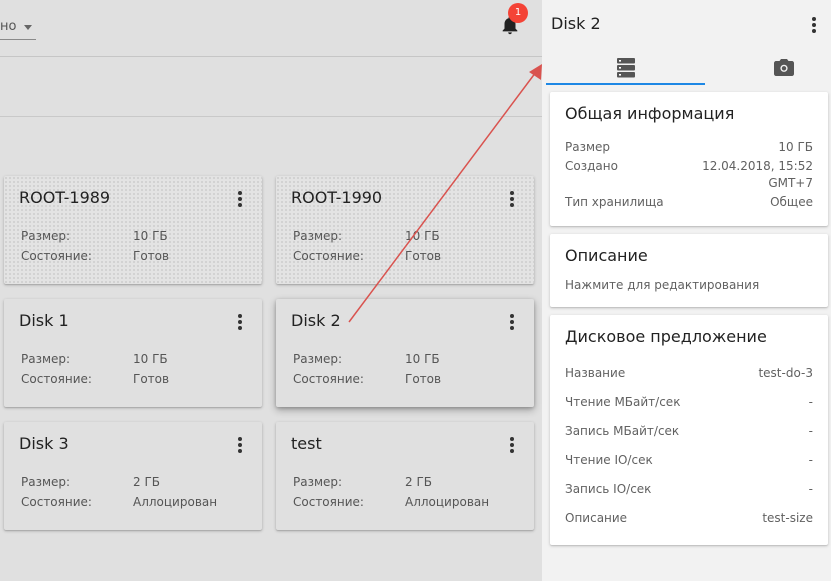 This screenshot has height=581, width=831. I want to click on tab-details, so click(614, 67).